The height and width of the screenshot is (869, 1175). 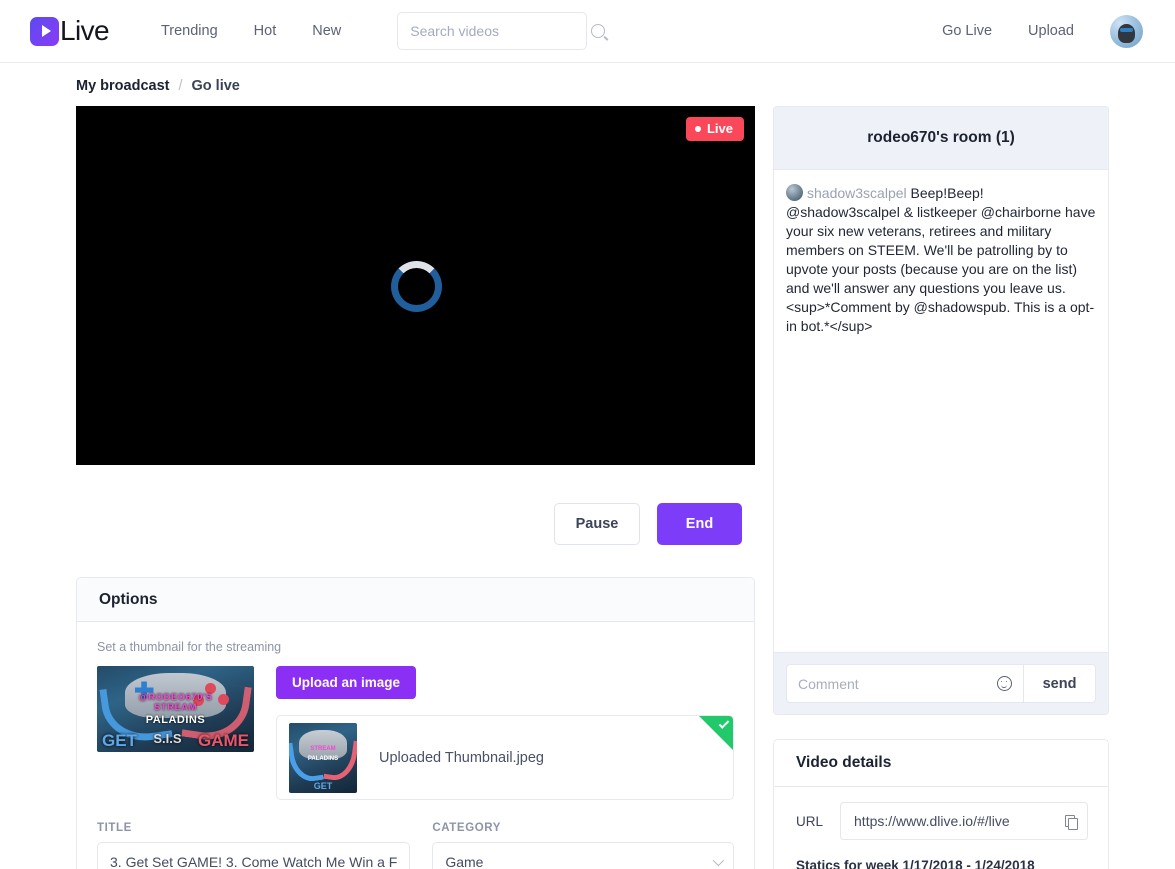 I want to click on chat-message-avatar, so click(x=794, y=192).